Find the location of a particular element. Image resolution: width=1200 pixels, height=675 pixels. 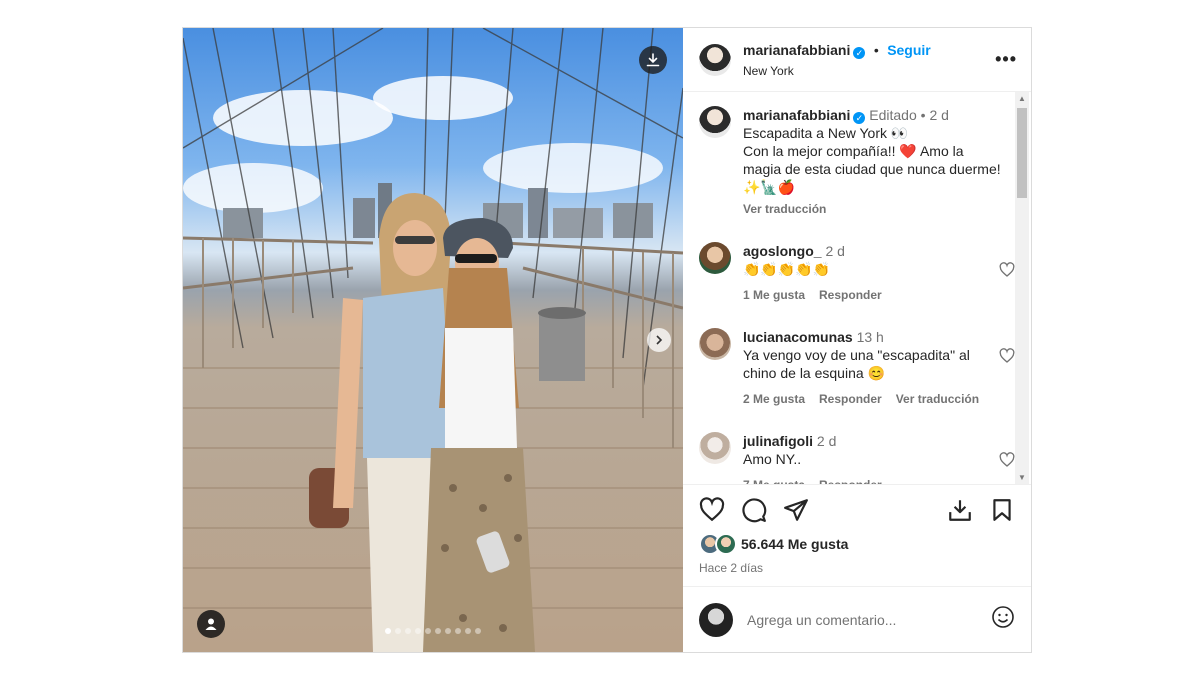

comment-likes: 7 Me gusta is located at coordinates (774, 480).